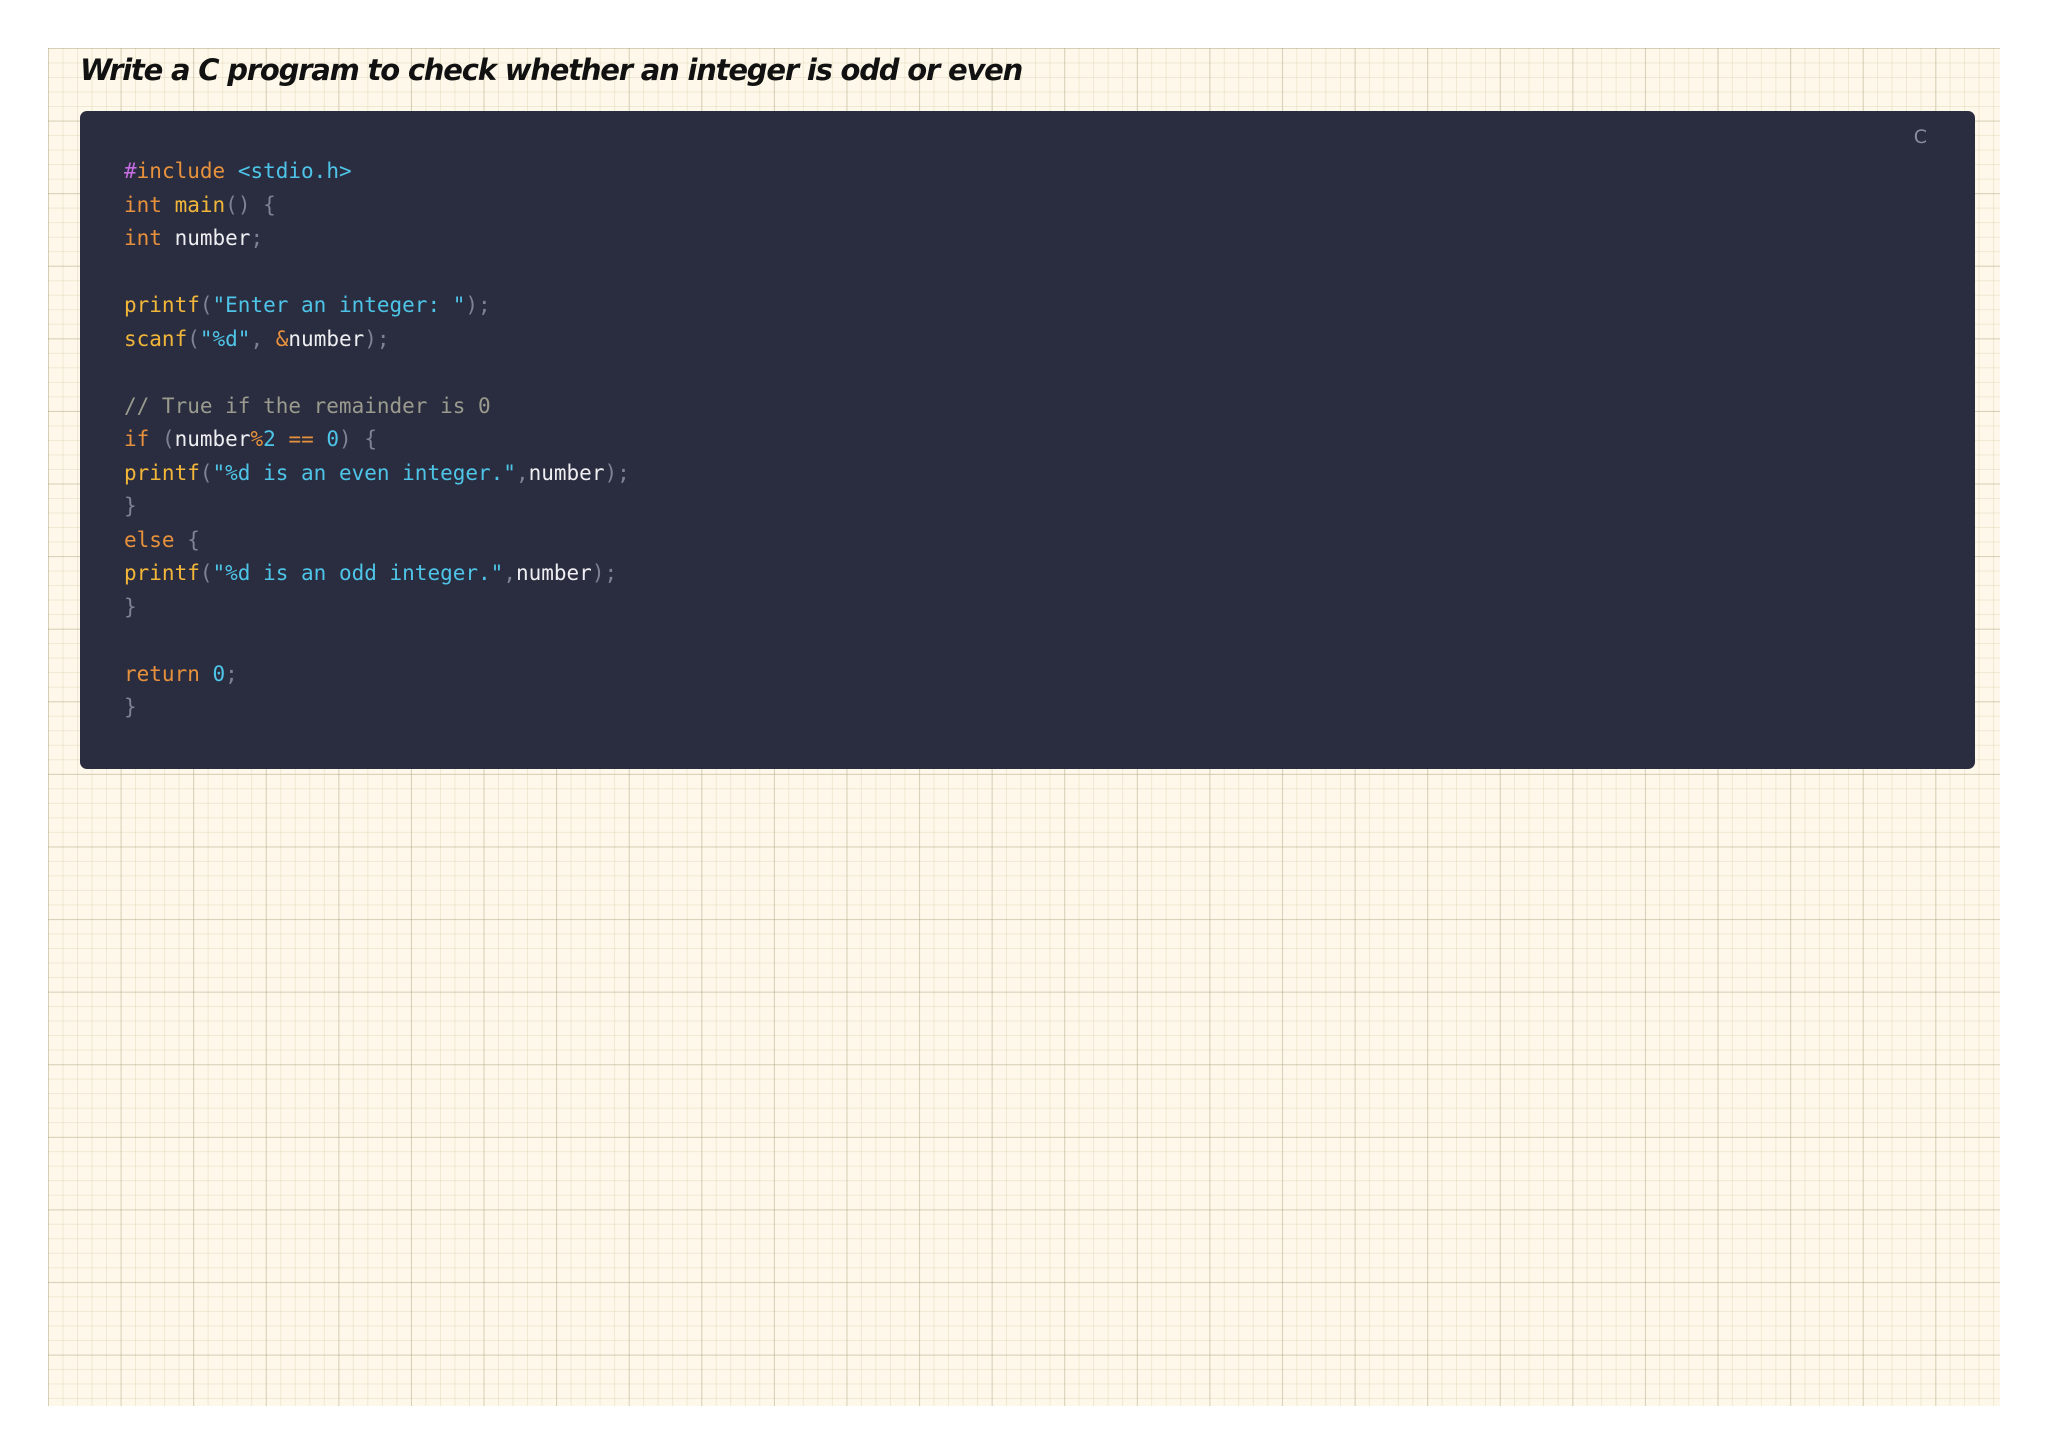 Image resolution: width=2048 pixels, height=1448 pixels. I want to click on code-line: return 0;, so click(377, 675).